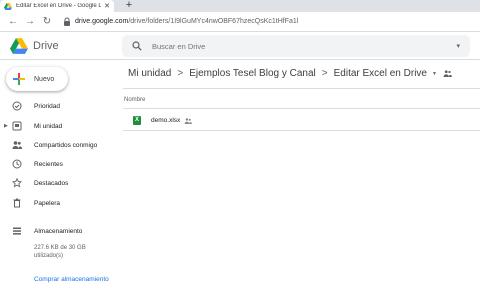  I want to click on search-icon, so click(137, 46).